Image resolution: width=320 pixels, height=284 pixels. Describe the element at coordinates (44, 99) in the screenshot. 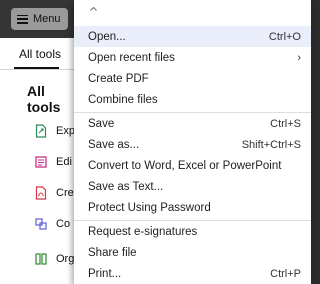

I see `tools-heading: All tools` at that location.